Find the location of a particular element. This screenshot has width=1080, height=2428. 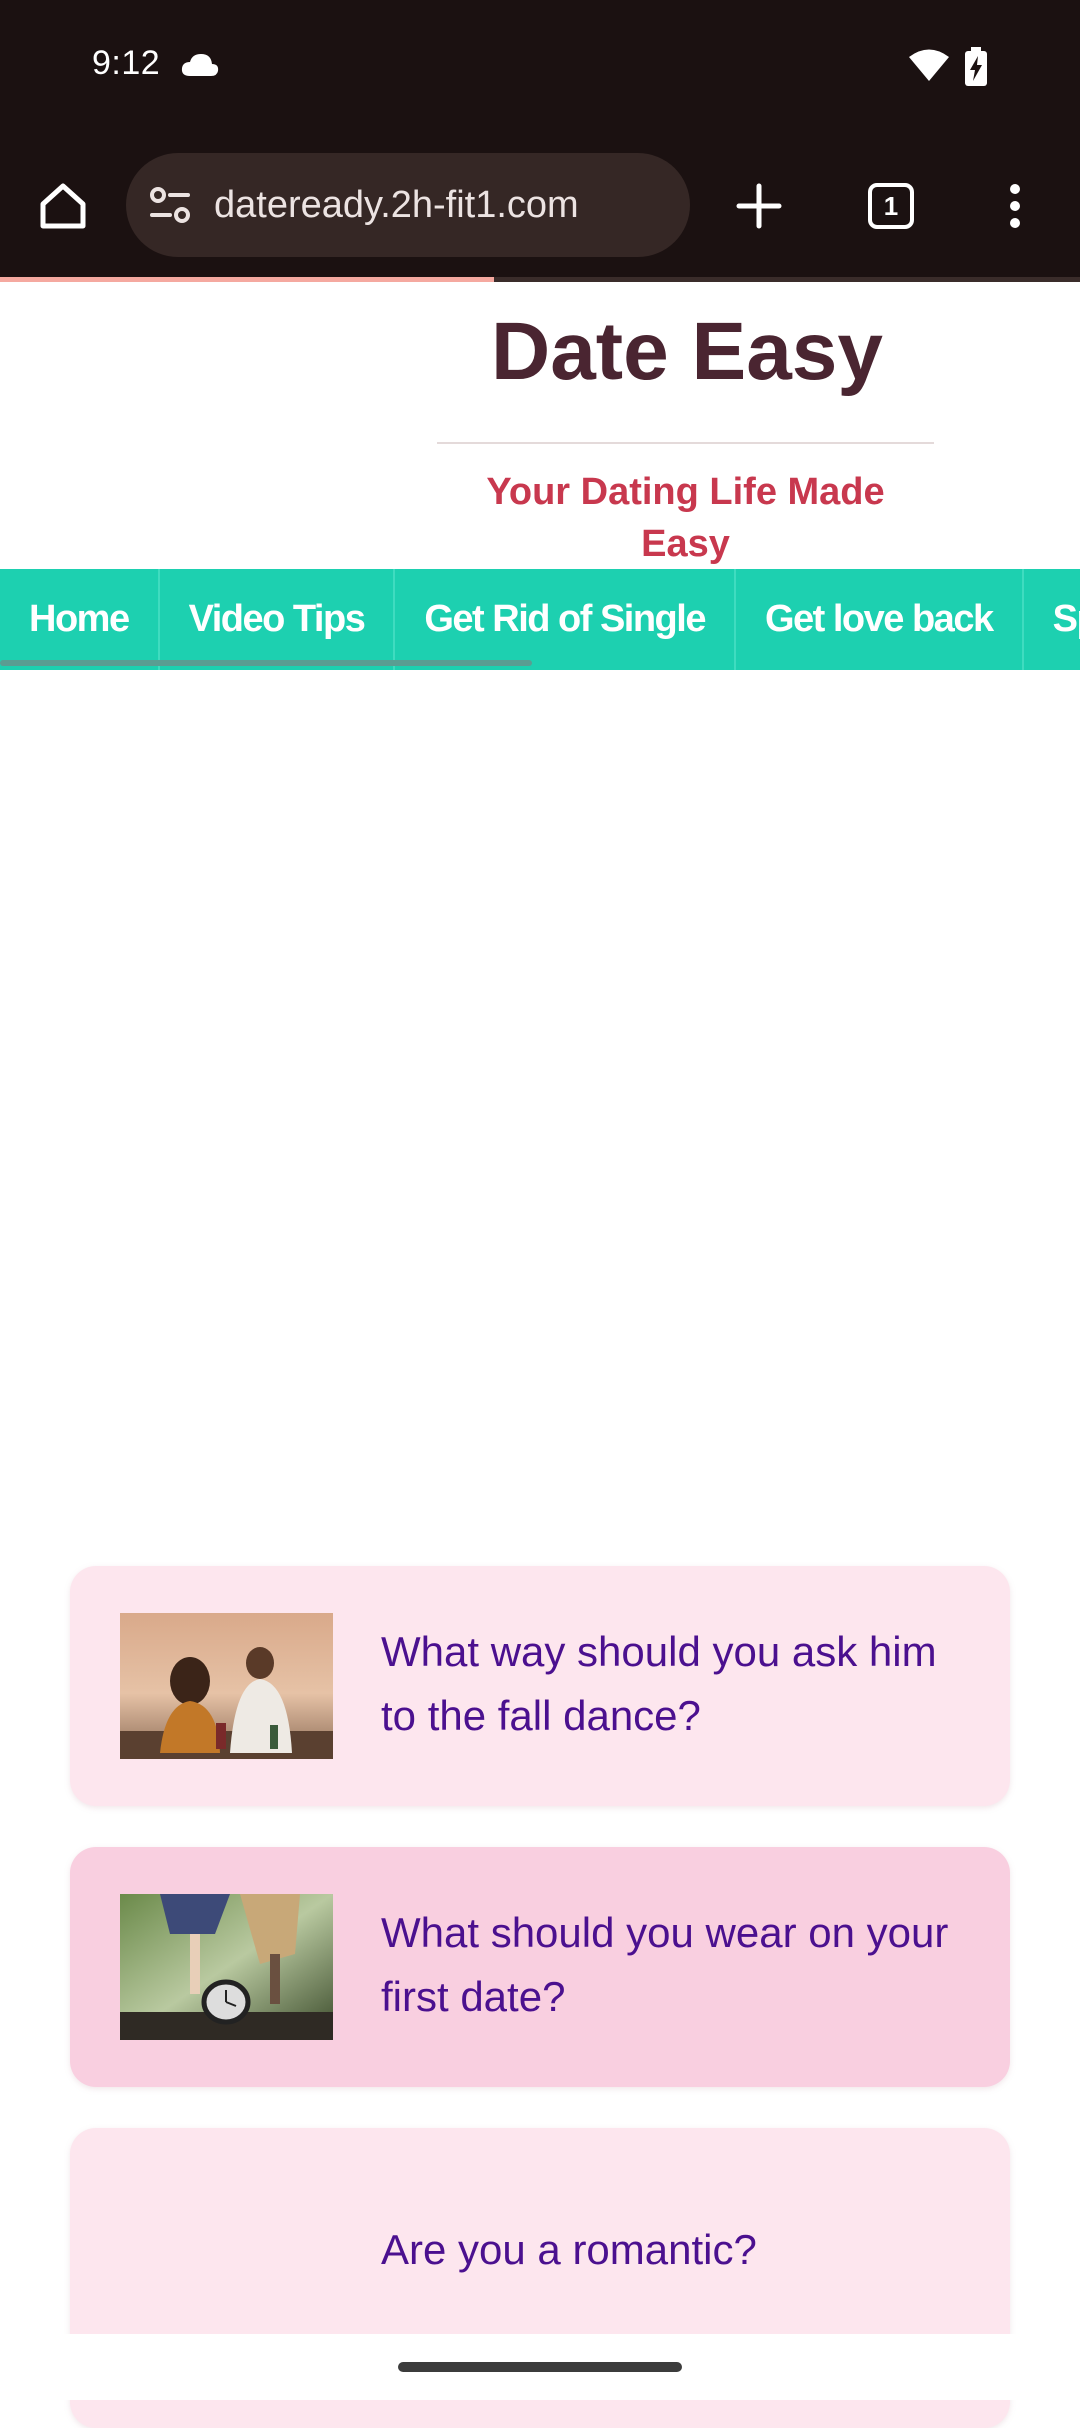

tab-switcher-button: 1 is located at coordinates (891, 206).